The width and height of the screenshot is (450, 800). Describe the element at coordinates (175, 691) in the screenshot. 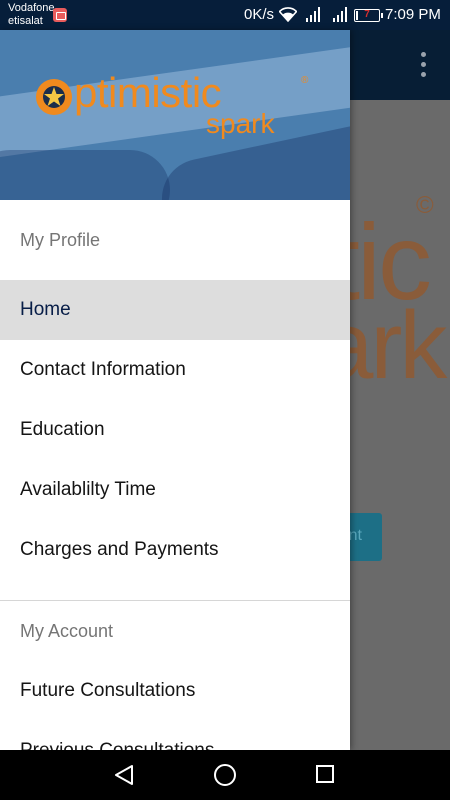

I see `menu-item-future-consultations: Future Consultations` at that location.